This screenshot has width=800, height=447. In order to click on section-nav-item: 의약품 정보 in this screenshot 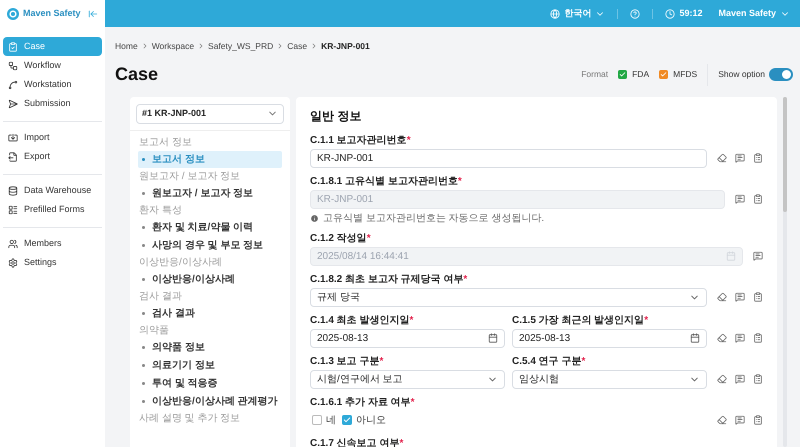, I will do `click(210, 347)`.